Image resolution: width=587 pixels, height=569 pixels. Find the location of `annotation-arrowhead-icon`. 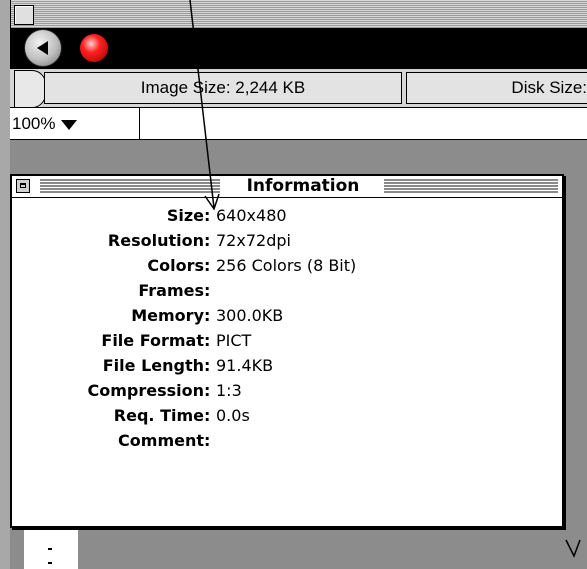

annotation-arrowhead-icon is located at coordinates (573, 548).